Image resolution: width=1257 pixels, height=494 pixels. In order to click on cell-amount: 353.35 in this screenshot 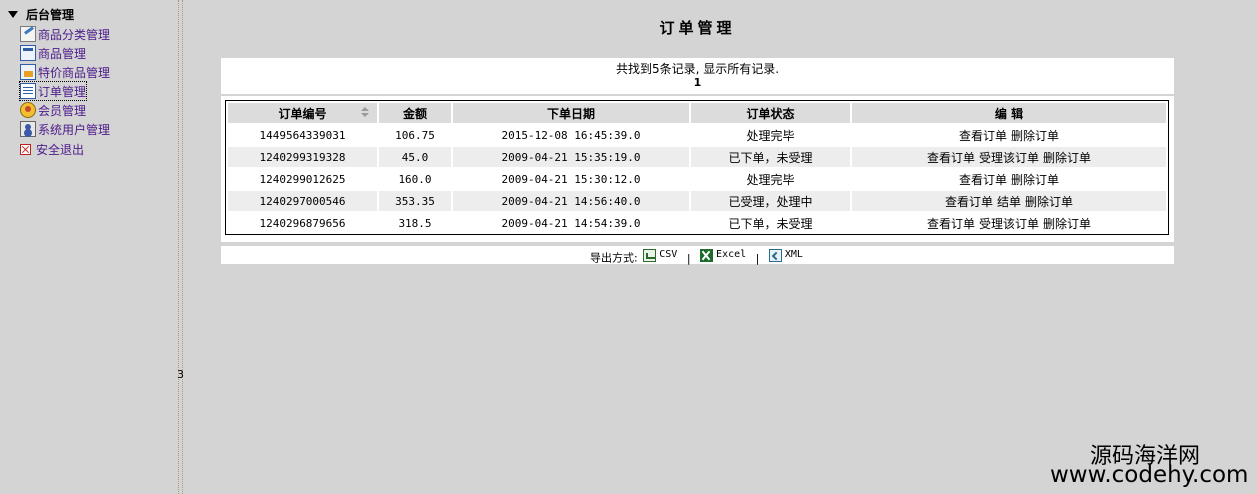, I will do `click(415, 201)`.